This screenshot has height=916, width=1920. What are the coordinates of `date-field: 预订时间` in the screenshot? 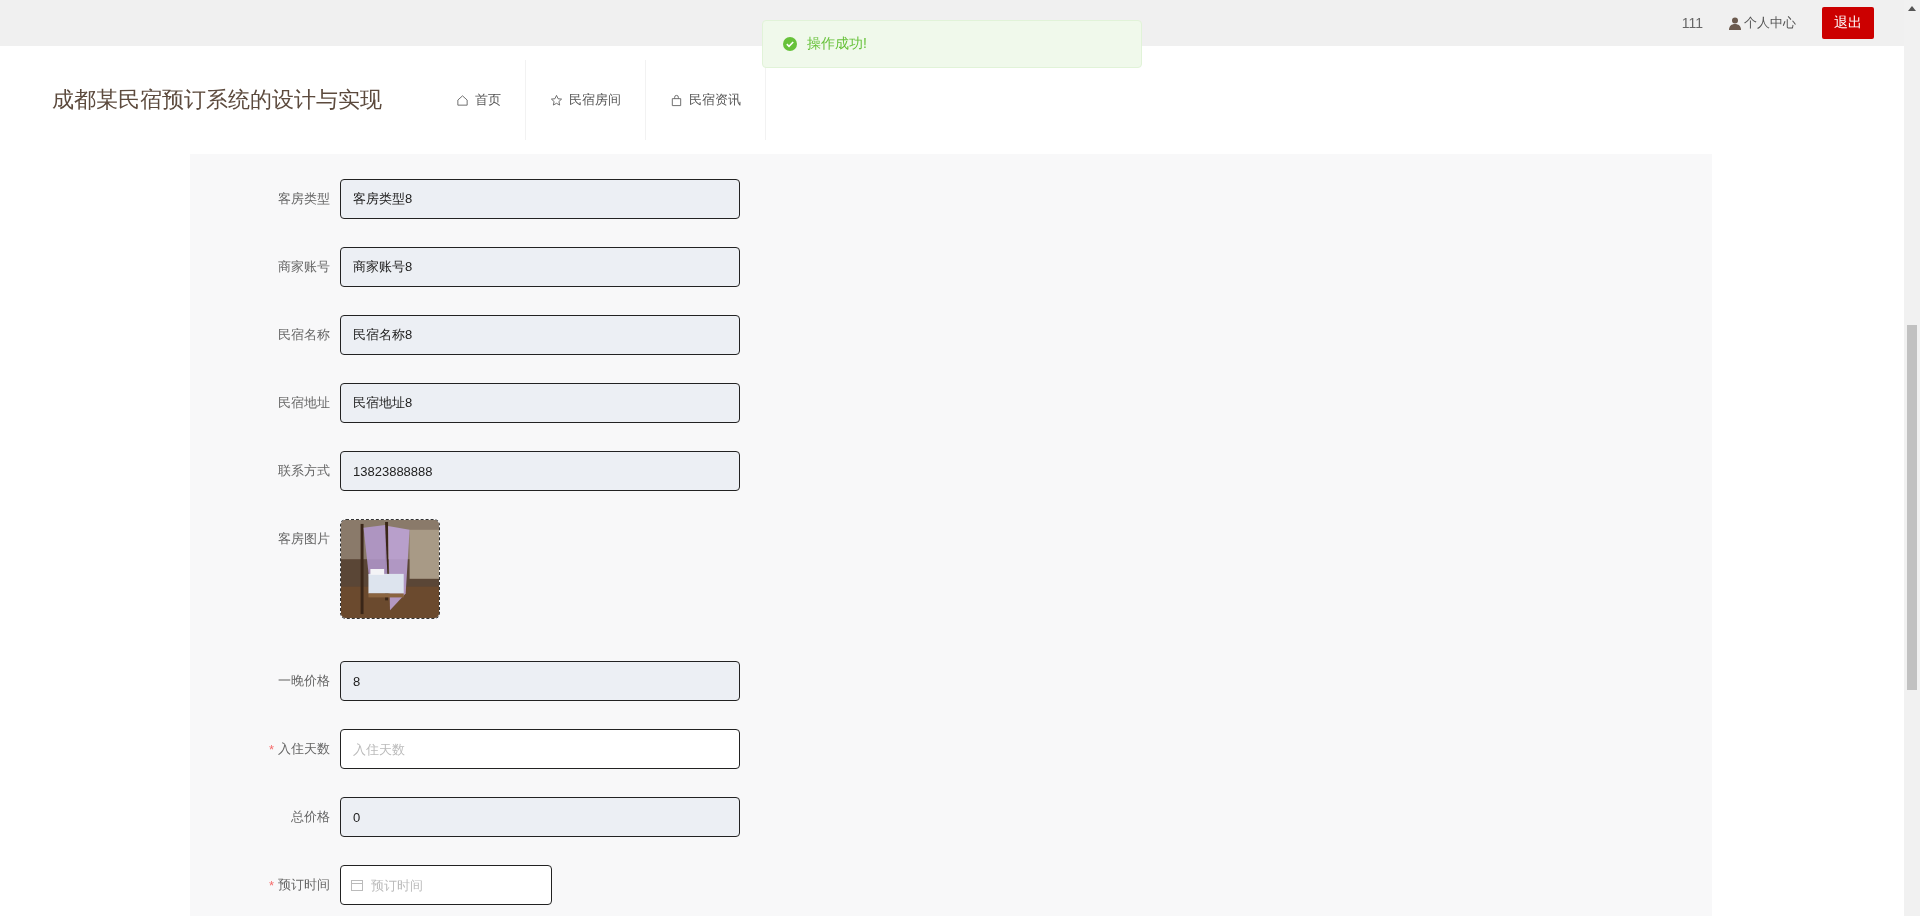 It's located at (446, 885).